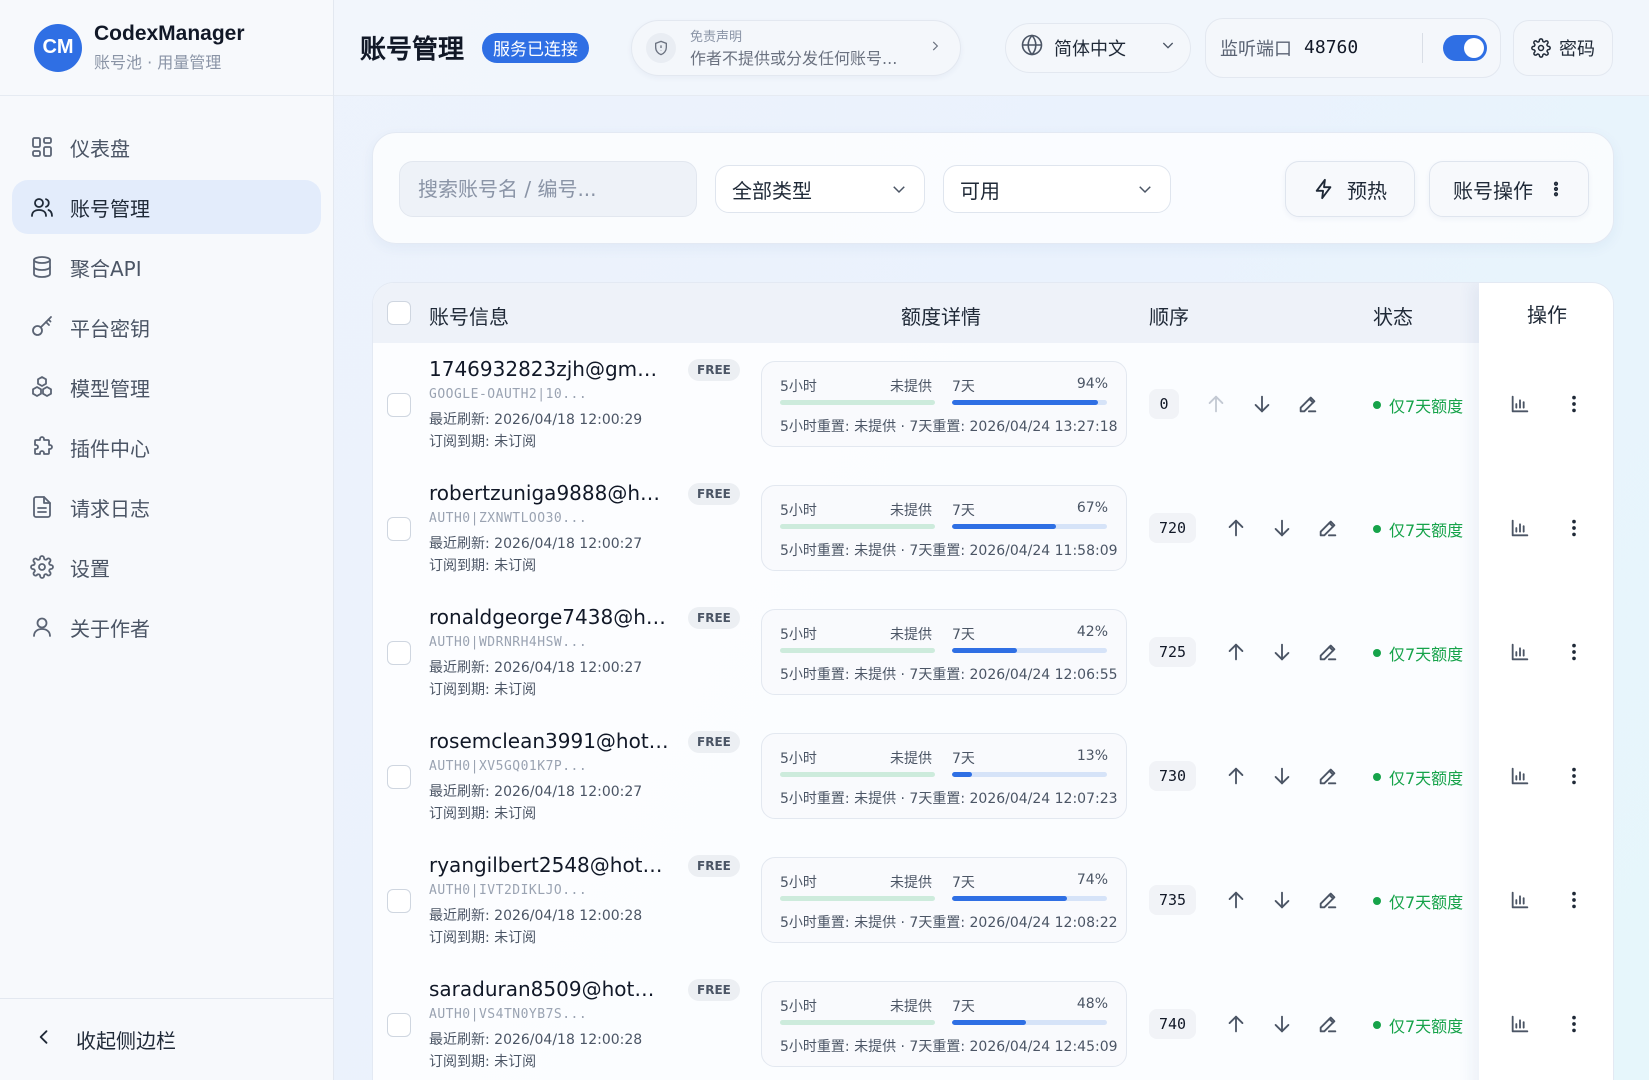  I want to click on sidebar-item-label: 平台密钥, so click(110, 328).